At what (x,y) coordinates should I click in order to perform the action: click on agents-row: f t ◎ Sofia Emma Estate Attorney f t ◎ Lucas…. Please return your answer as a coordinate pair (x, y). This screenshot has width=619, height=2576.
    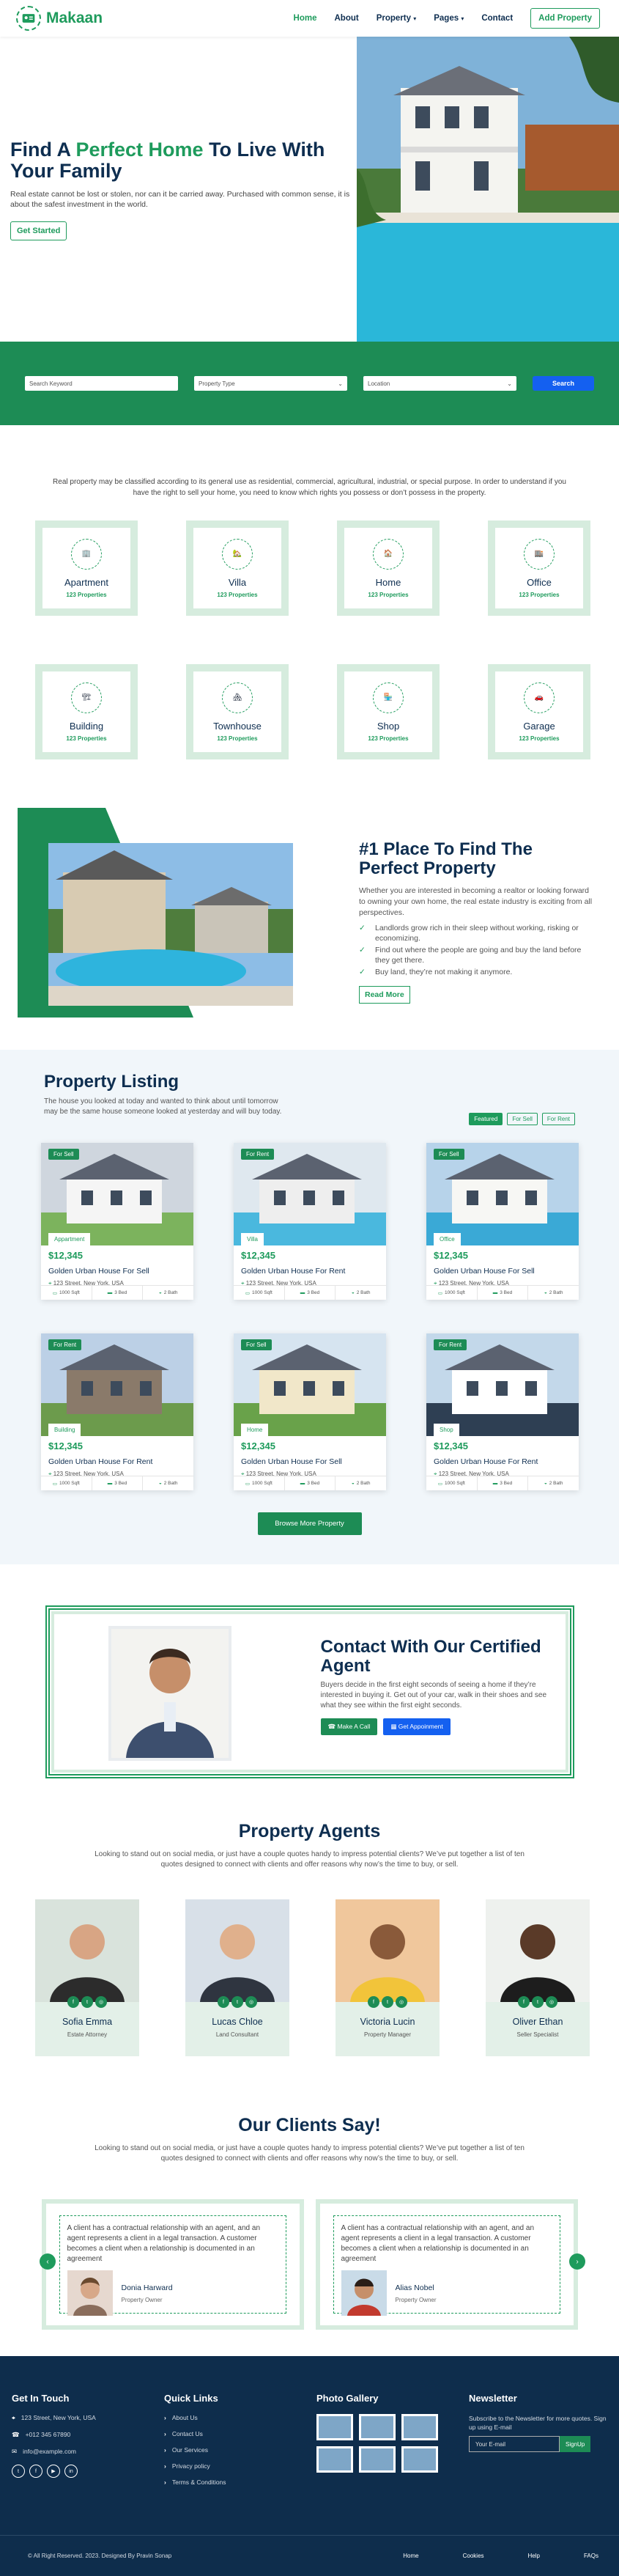
    Looking at the image, I should click on (309, 1977).